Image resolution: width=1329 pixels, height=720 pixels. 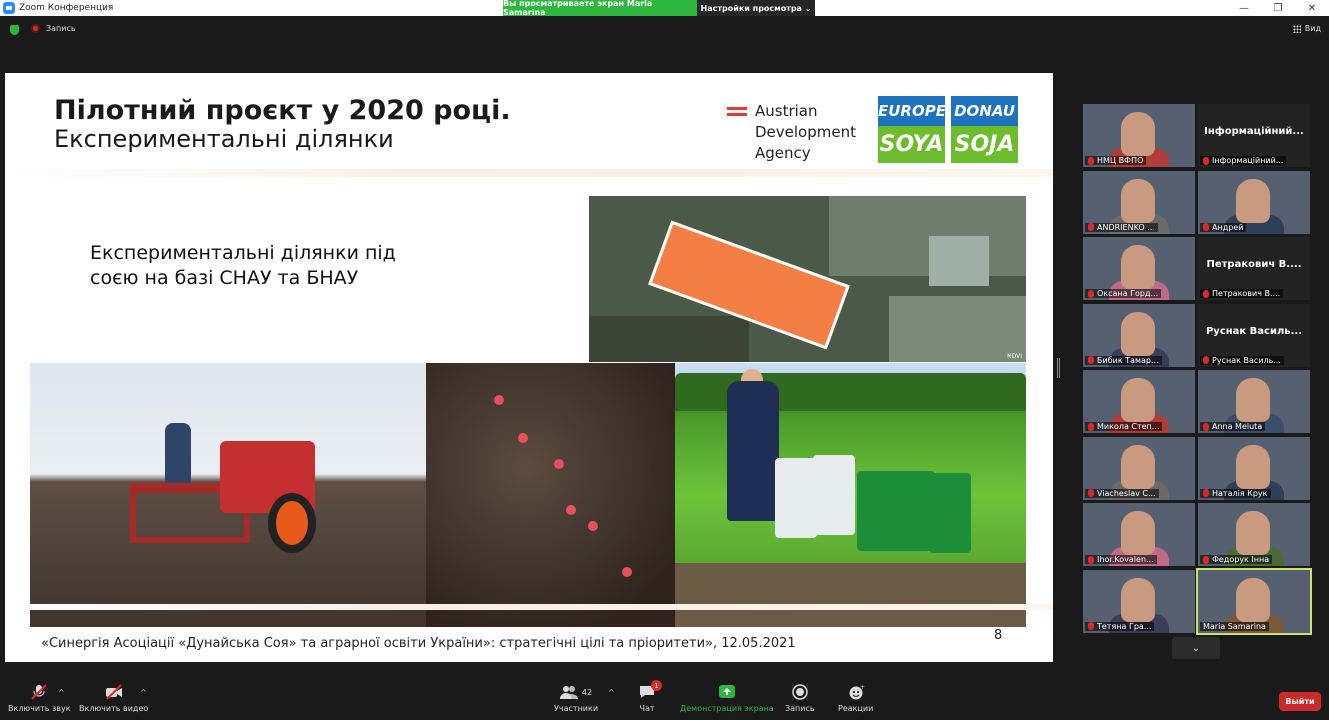 I want to click on slide-title: Пілотний проєкт у 2020 році., so click(x=282, y=110).